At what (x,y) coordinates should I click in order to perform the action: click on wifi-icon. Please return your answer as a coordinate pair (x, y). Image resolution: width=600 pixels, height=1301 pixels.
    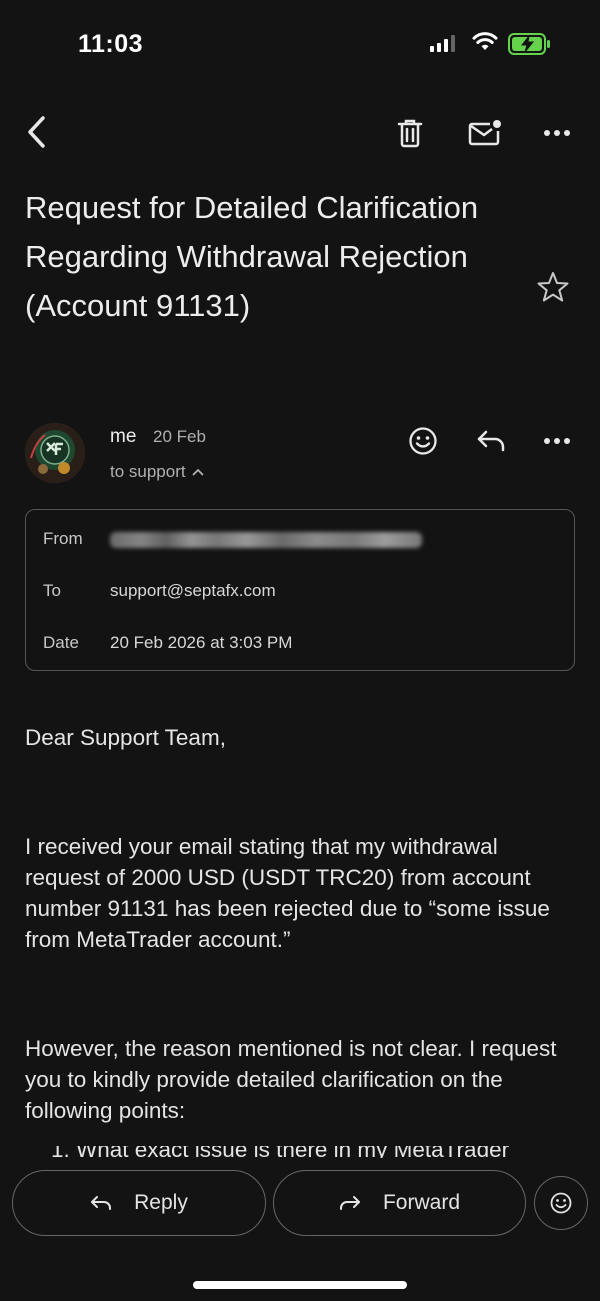
    Looking at the image, I should click on (485, 41).